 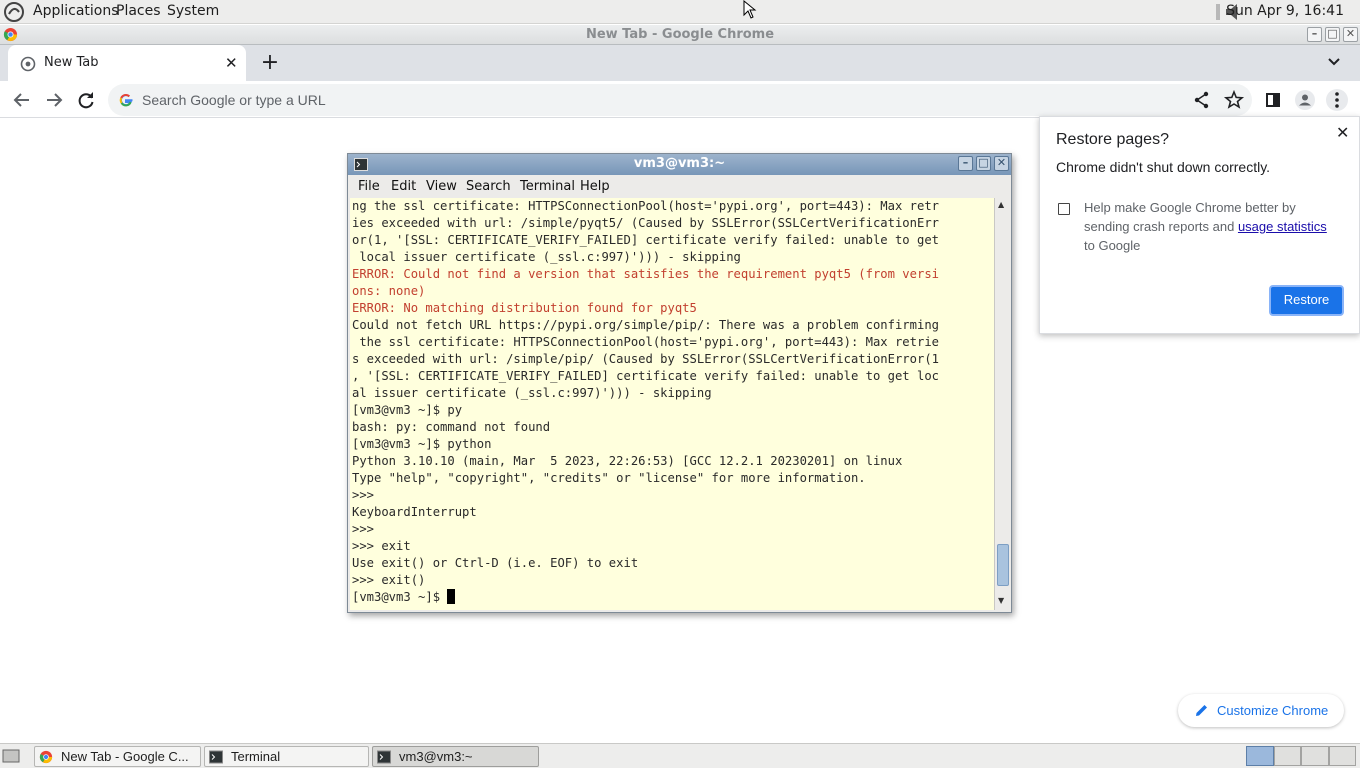 I want to click on crash-reports-checkbox, so click(x=1064, y=209).